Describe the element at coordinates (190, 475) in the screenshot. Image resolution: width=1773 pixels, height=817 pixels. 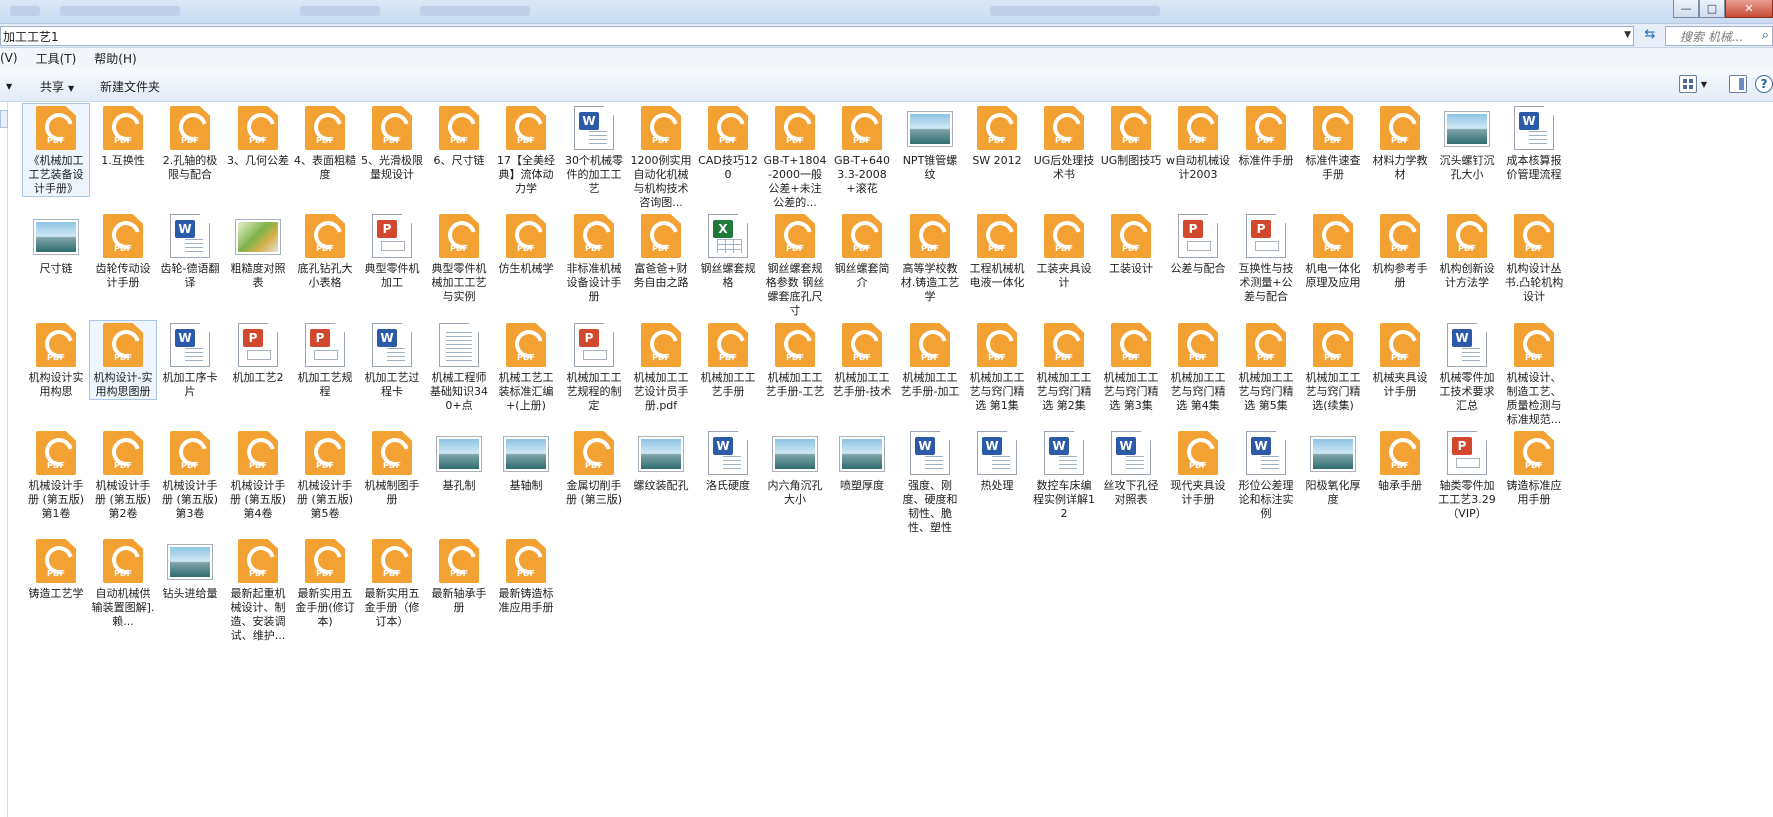
I see `file-item: 机械设计手册 (第五版) 第3卷` at that location.